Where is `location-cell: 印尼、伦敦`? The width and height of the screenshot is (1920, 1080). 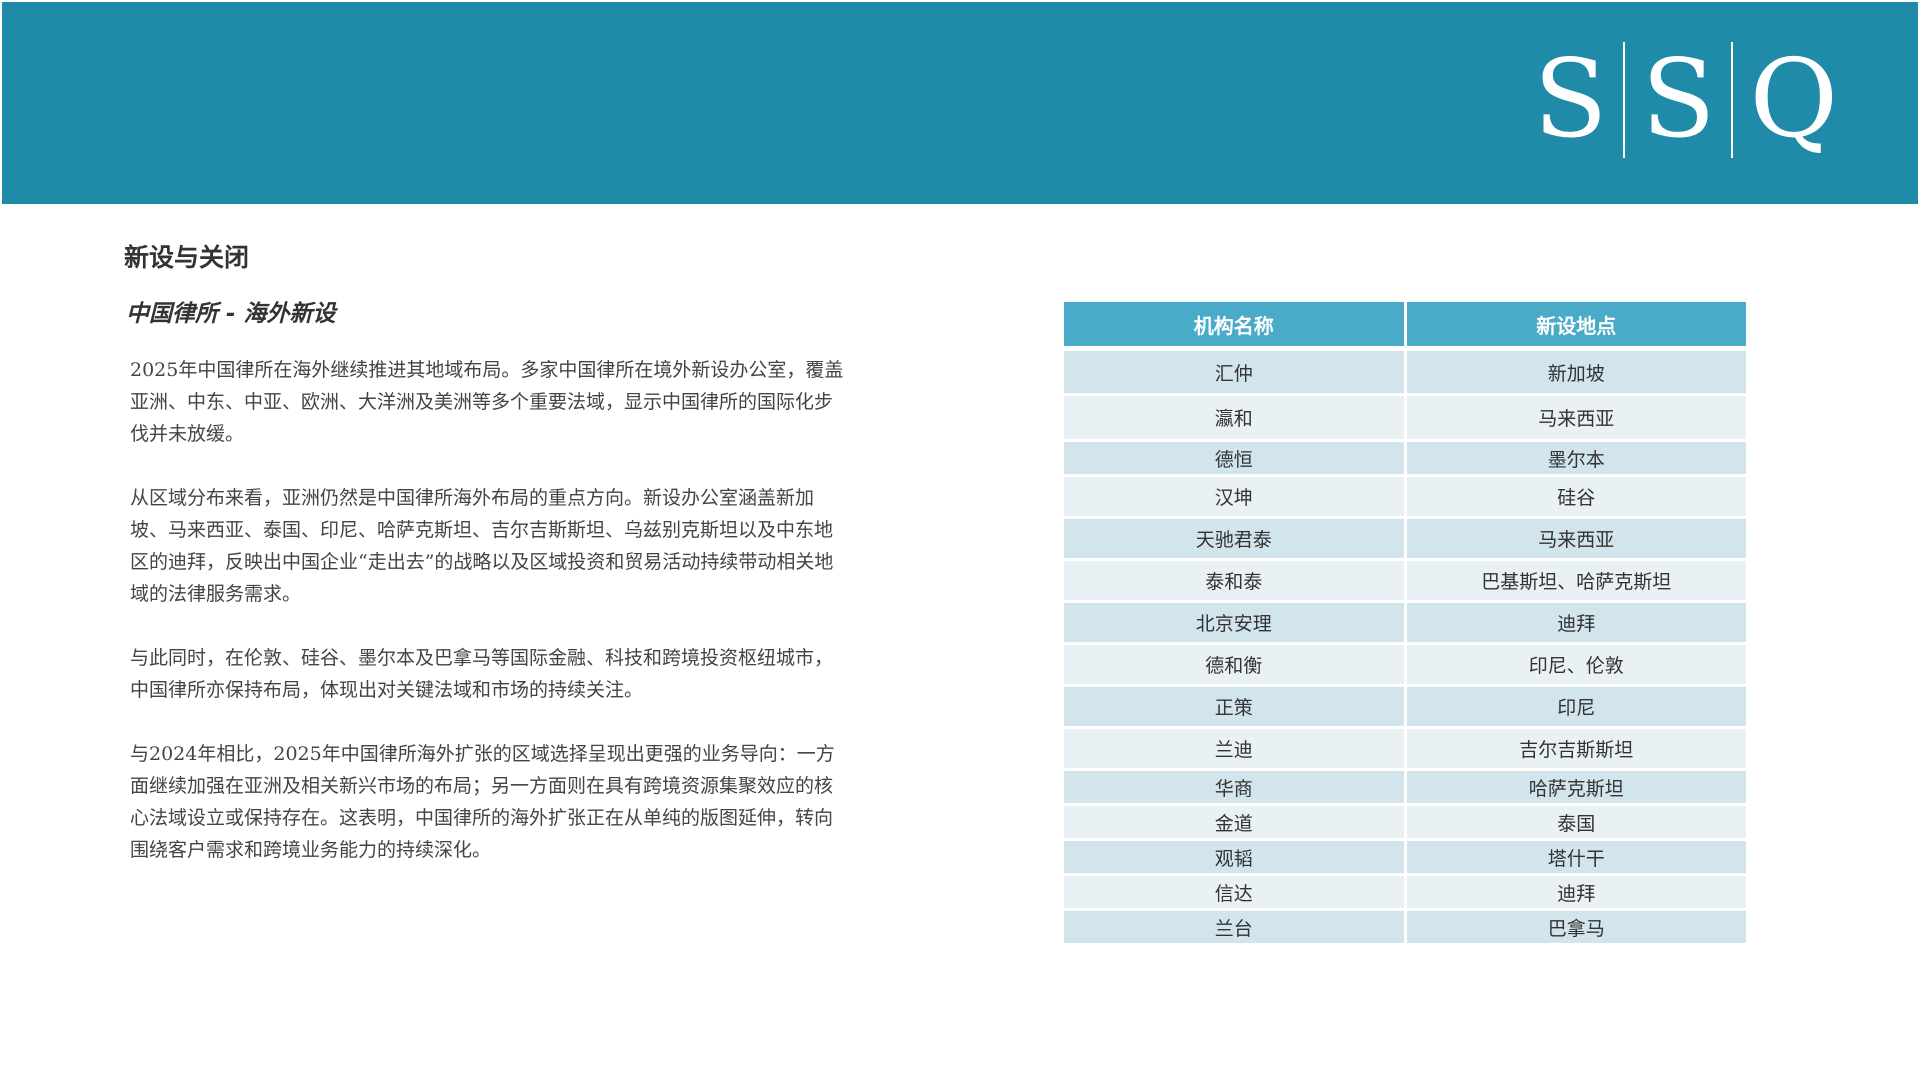
location-cell: 印尼、伦敦 is located at coordinates (1575, 665).